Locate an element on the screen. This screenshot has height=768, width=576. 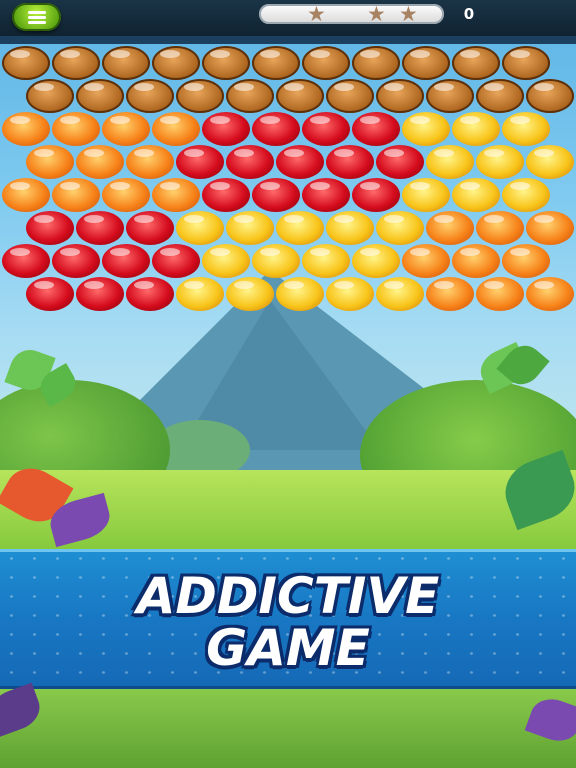
menu-button is located at coordinates (36, 17).